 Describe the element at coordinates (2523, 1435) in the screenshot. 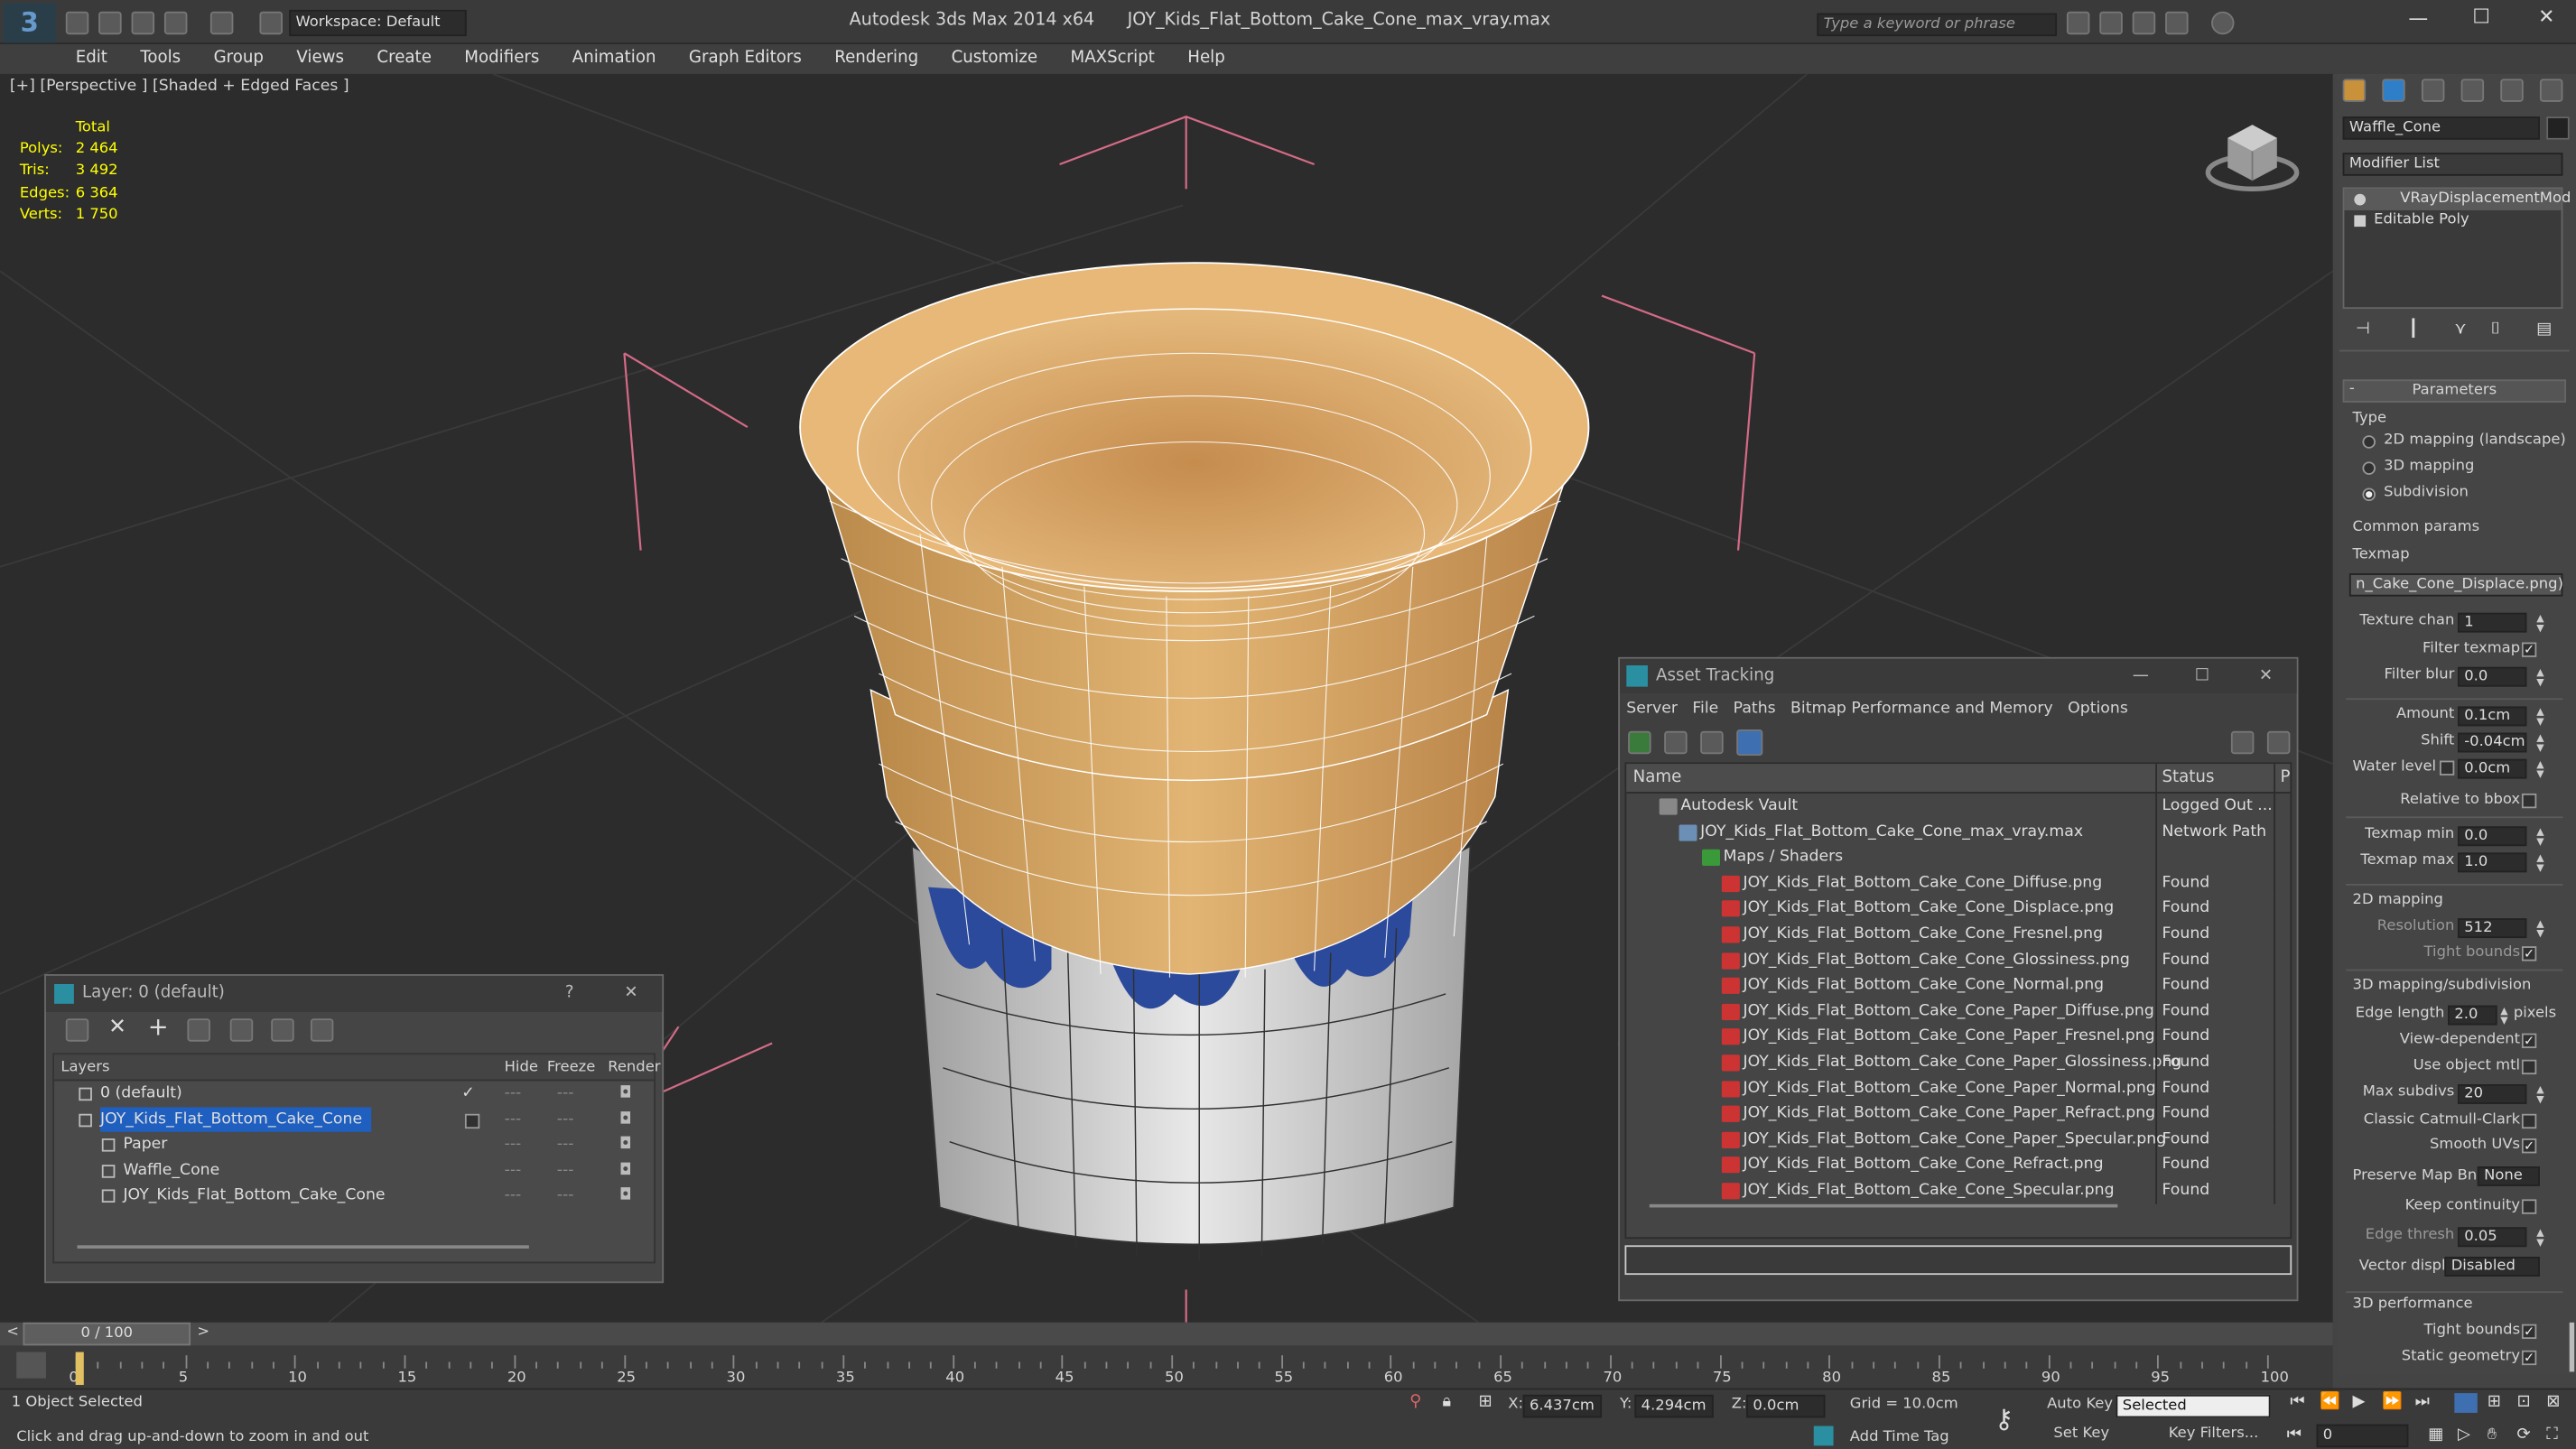

I see `orbit-icon: ⟳` at that location.